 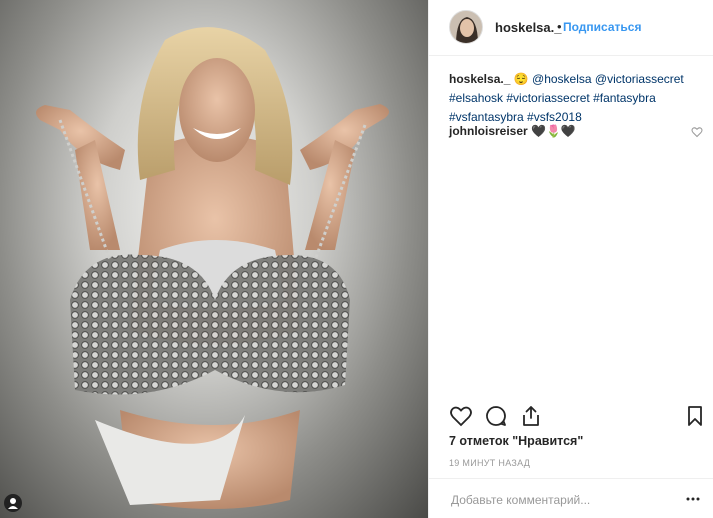 I want to click on comment-username: johnloisreiser, so click(x=488, y=131).